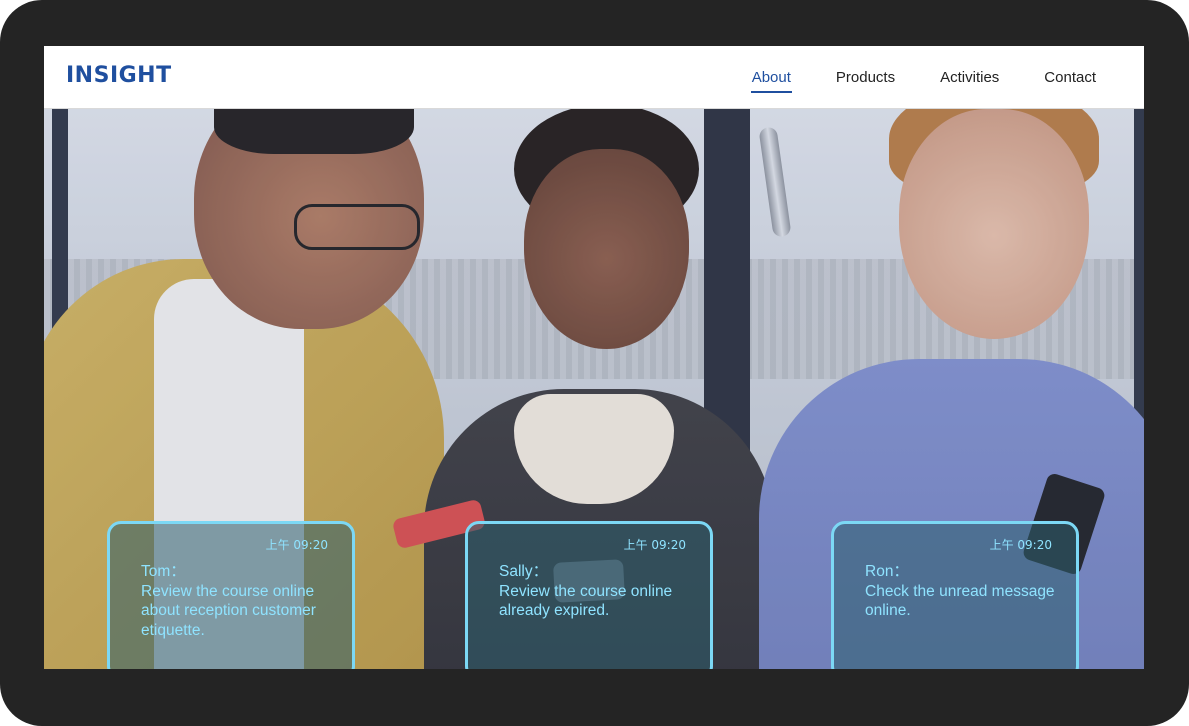  I want to click on nav-item-about: About, so click(771, 79).